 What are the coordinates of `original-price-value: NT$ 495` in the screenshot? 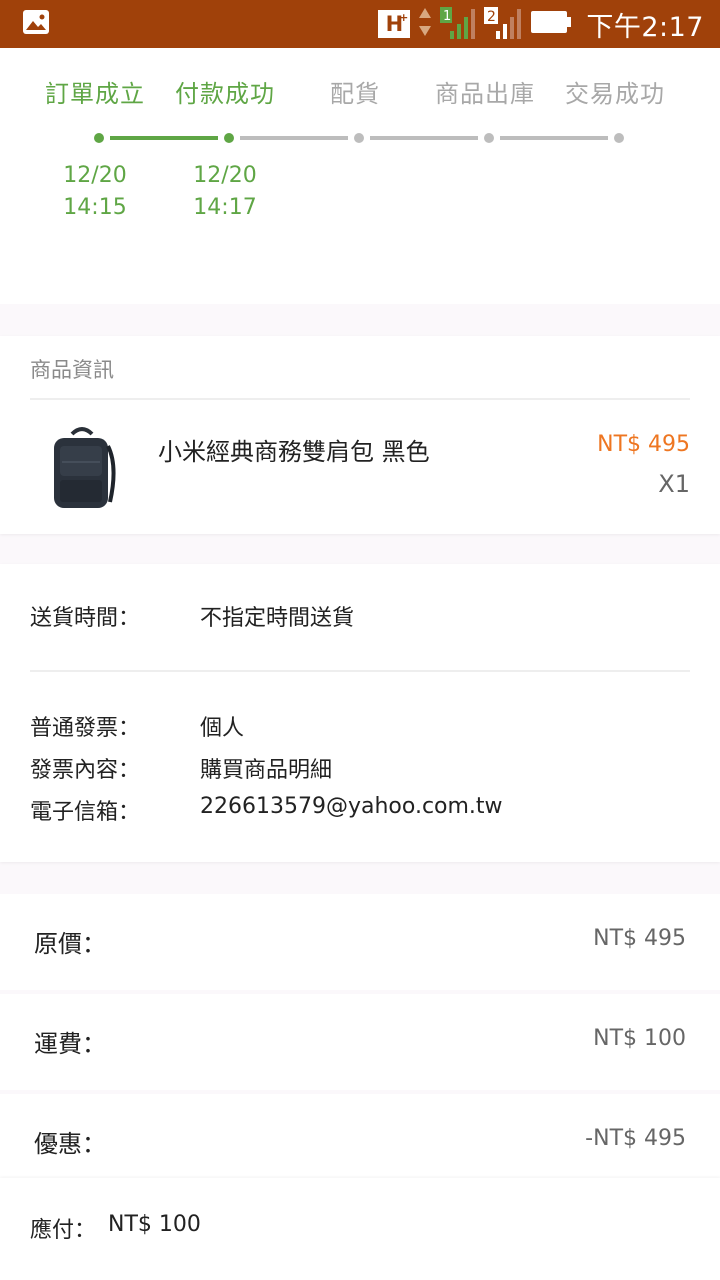 It's located at (639, 938).